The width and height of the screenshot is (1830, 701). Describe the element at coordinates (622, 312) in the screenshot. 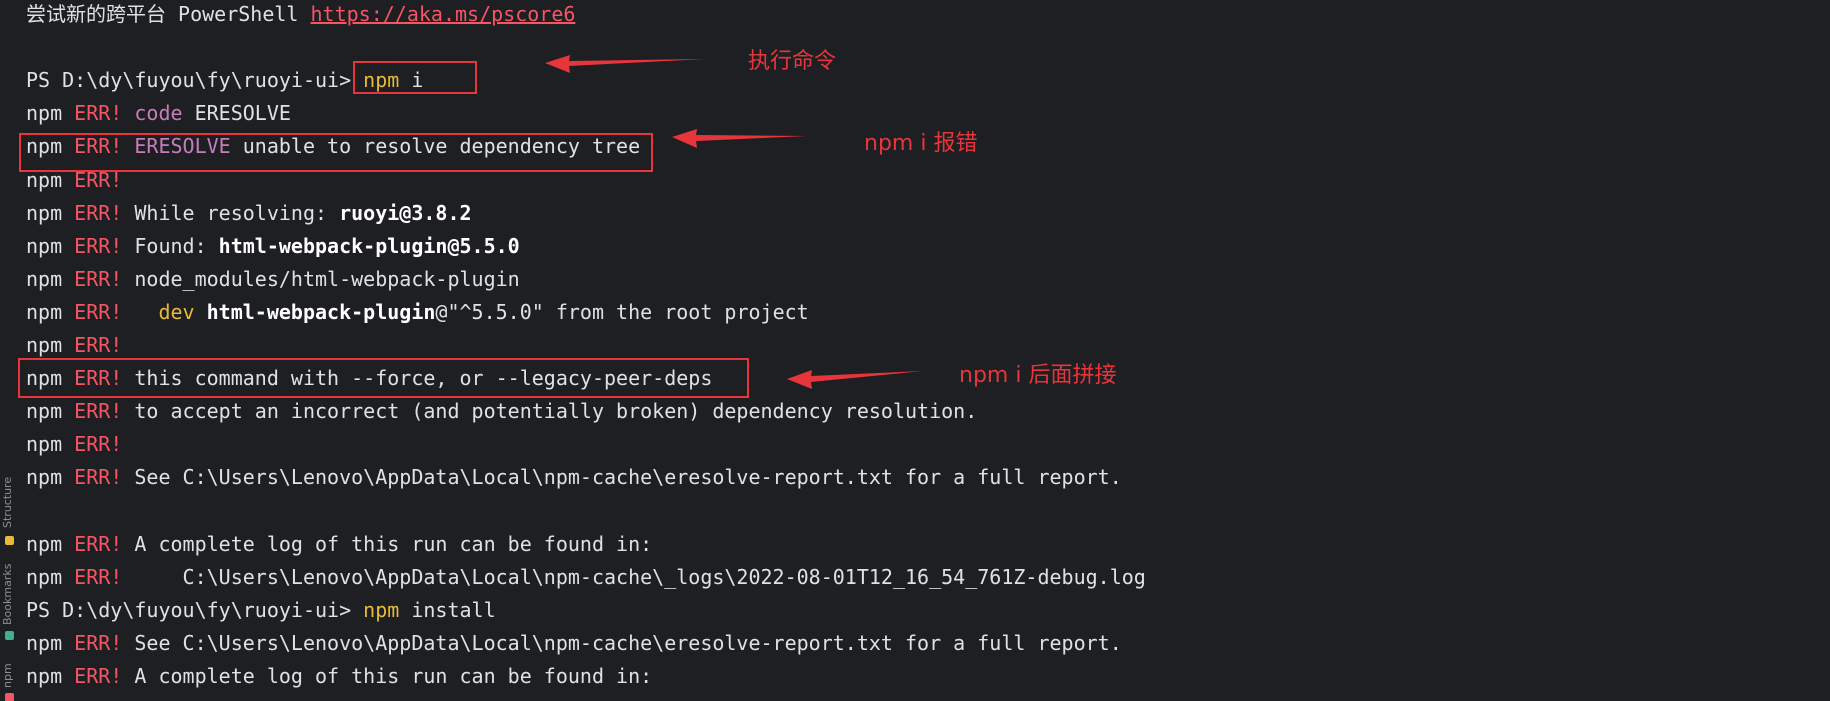

I see `terminal-text-segment: @"^5.5.0" from the root project` at that location.